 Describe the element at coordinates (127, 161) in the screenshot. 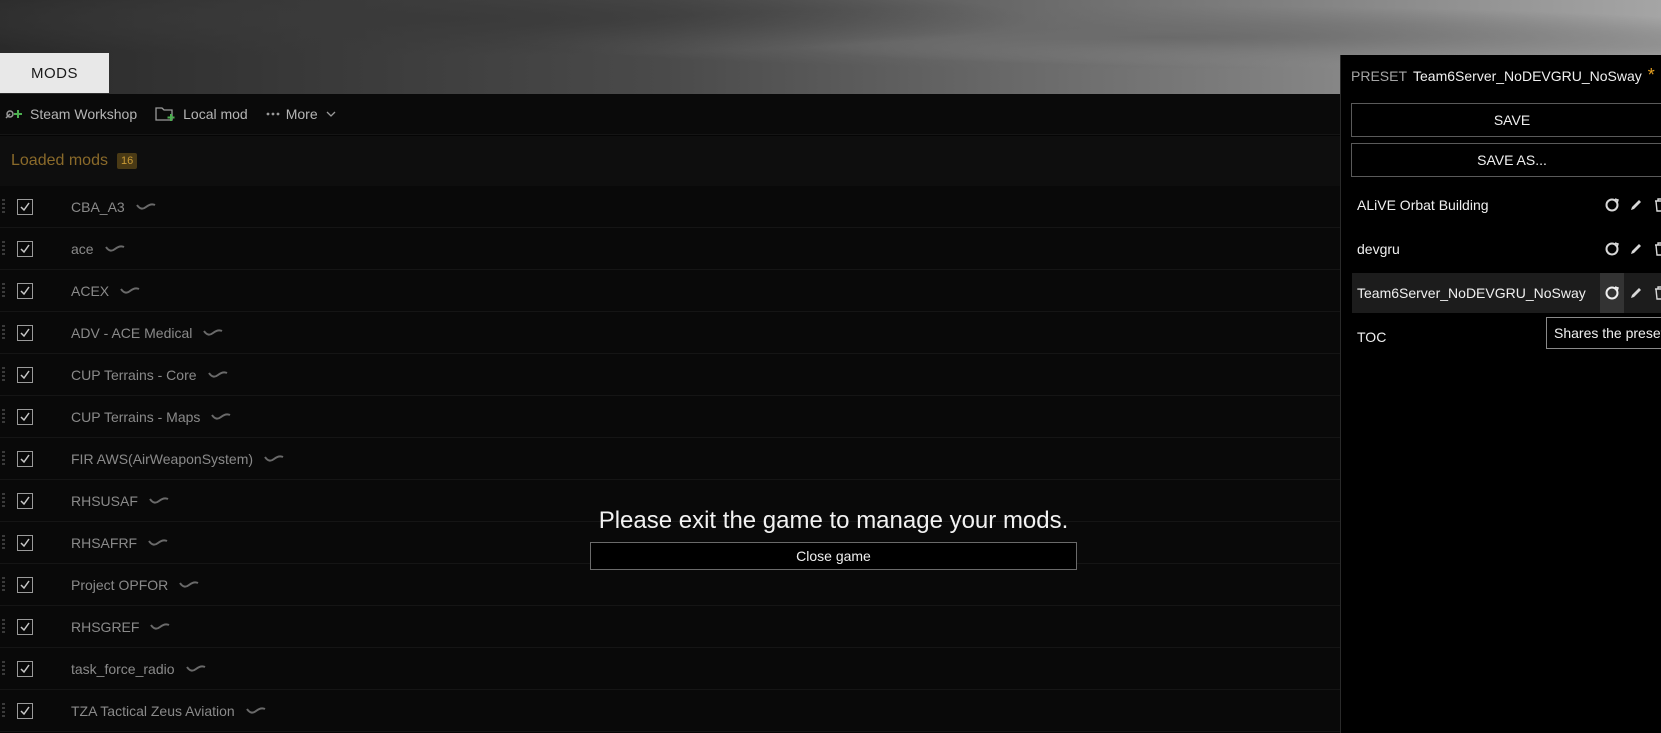

I see `loaded-mods-count-badge: 16` at that location.